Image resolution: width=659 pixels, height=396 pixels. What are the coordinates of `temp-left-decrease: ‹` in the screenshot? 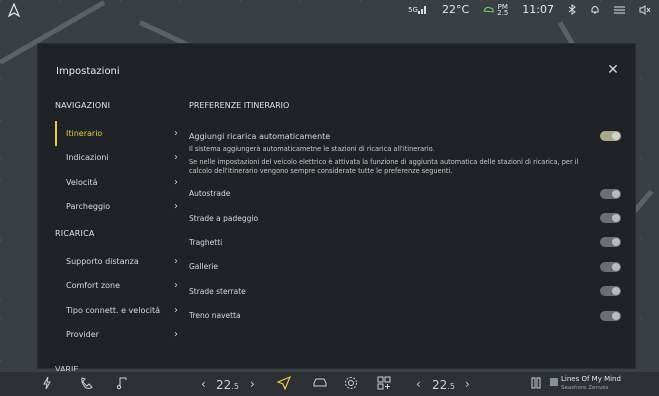 It's located at (203, 384).